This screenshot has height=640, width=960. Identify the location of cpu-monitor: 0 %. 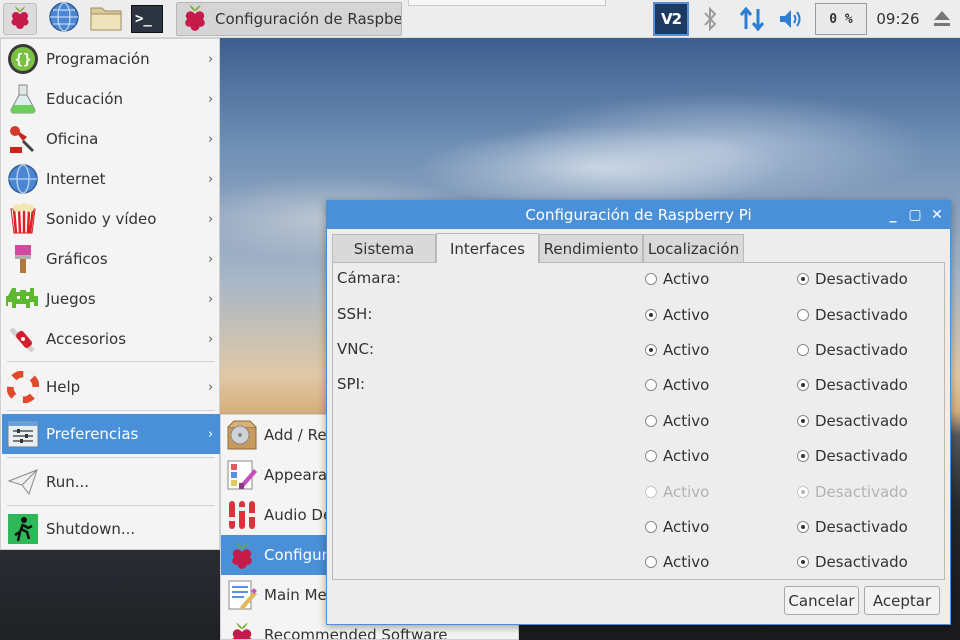
(841, 19).